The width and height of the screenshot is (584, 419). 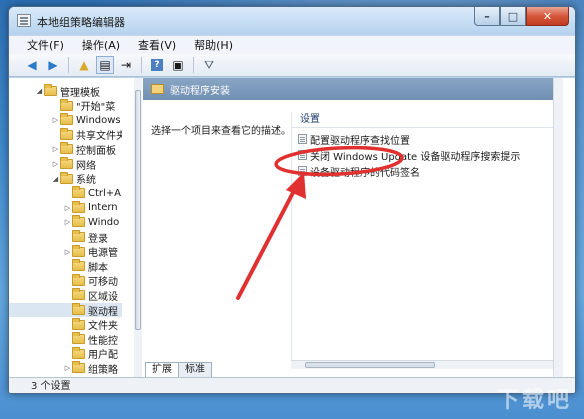 I want to click on tree-scrollbar, so click(x=138, y=227).